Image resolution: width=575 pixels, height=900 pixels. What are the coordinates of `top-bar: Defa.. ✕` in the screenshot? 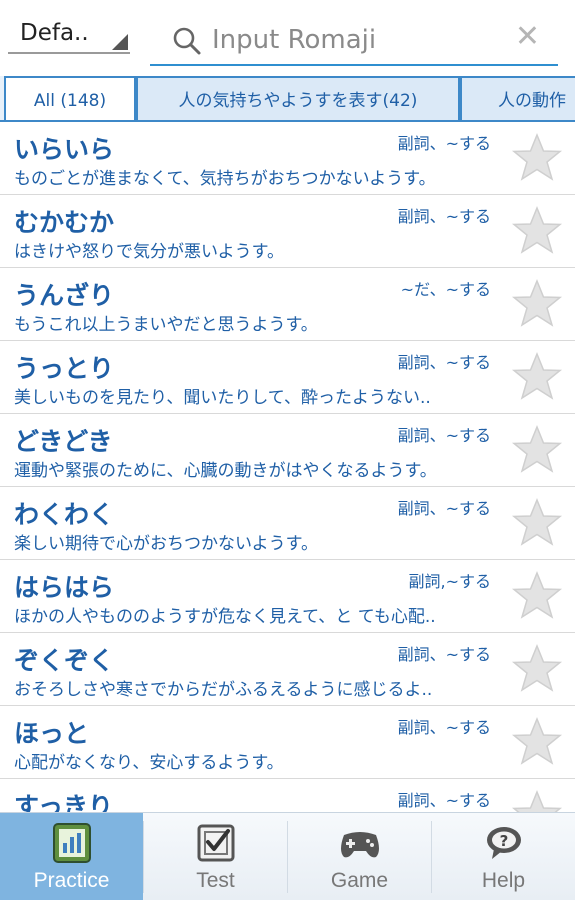 It's located at (287, 38).